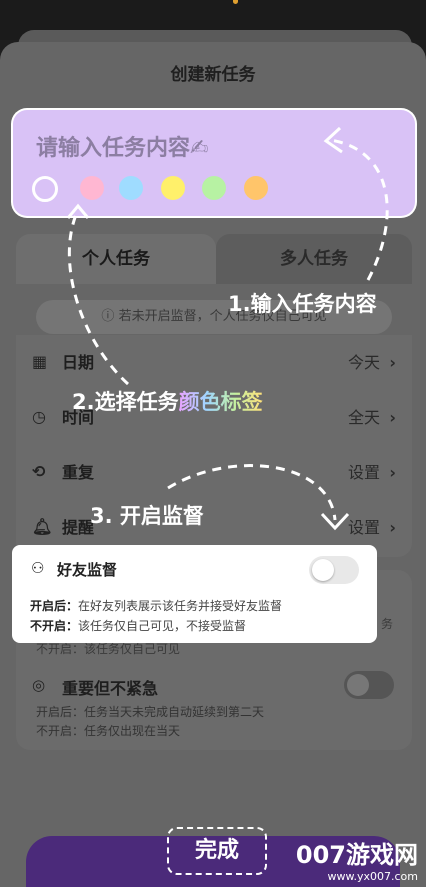 The image size is (426, 887). Describe the element at coordinates (173, 188) in the screenshot. I see `color-swatch-yellow` at that location.